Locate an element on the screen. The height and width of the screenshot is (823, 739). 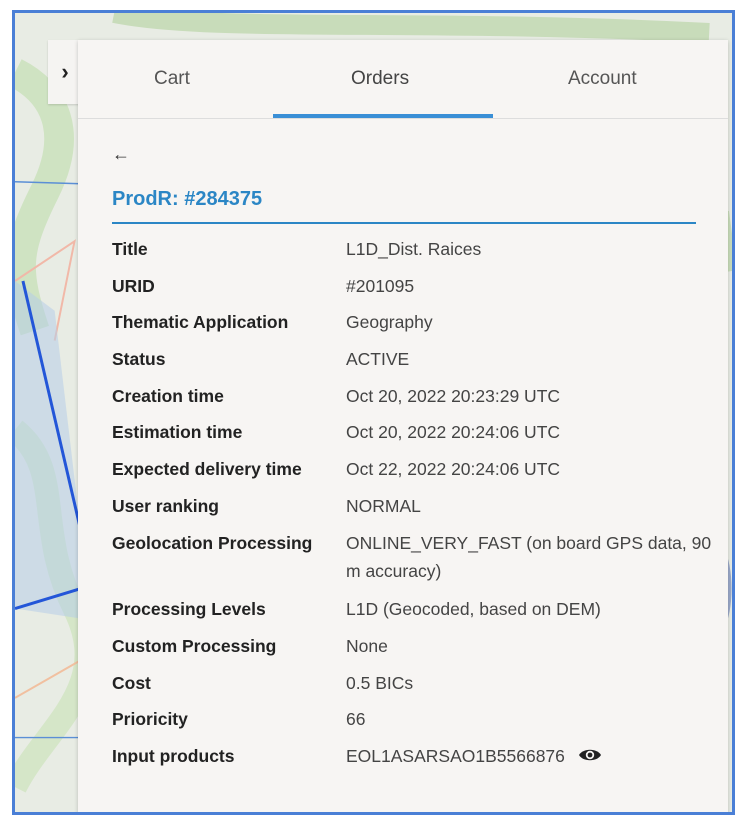
detail-value: L1D_Dist. Raices is located at coordinates (414, 249).